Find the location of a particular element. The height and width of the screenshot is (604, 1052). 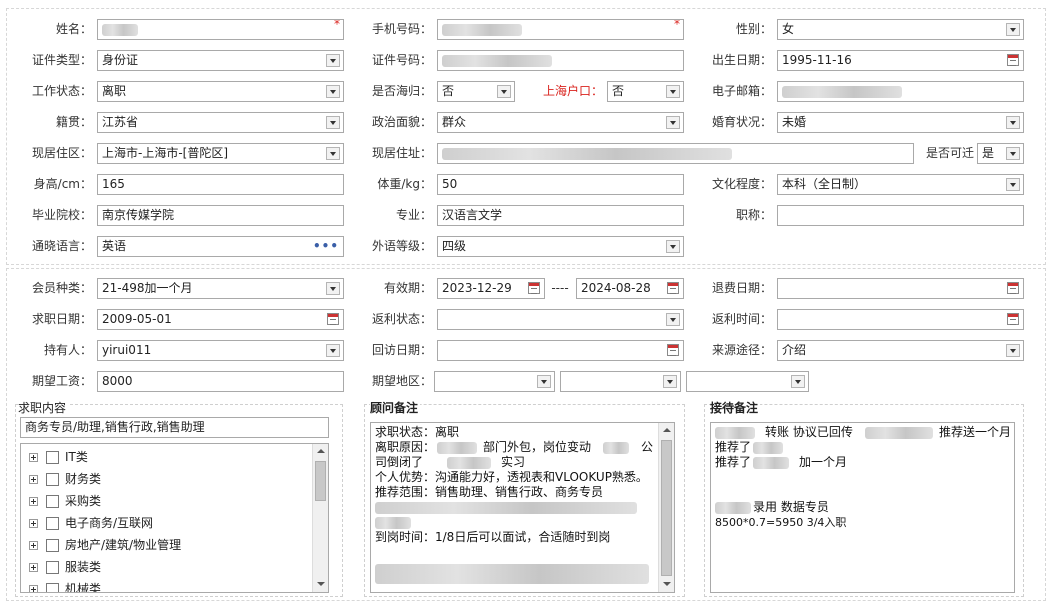

consultant-notes-title: 顾问备注 is located at coordinates (395, 407).